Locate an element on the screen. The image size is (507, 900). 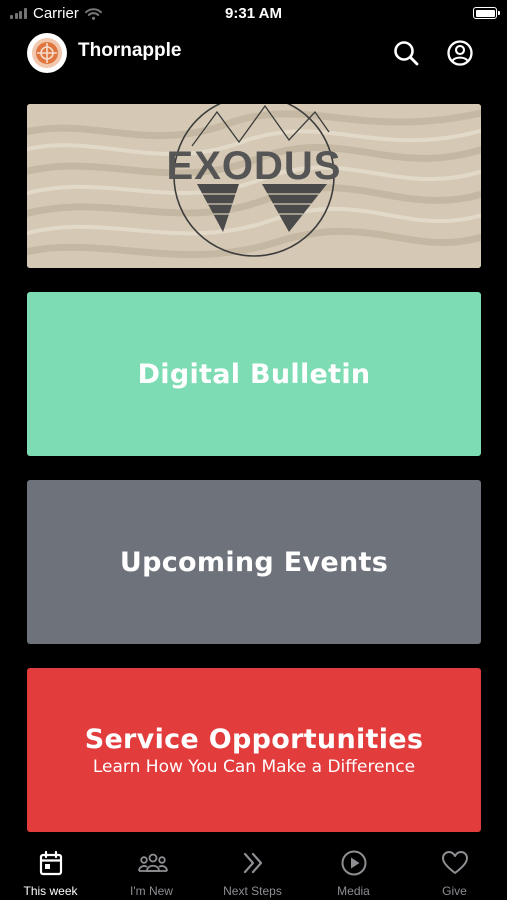
card-title: Upcoming Events is located at coordinates (254, 562).